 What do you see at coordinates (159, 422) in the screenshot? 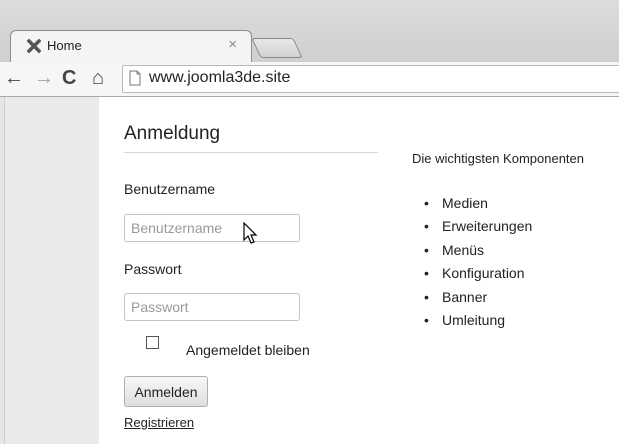
I see `register-link: Registrieren` at bounding box center [159, 422].